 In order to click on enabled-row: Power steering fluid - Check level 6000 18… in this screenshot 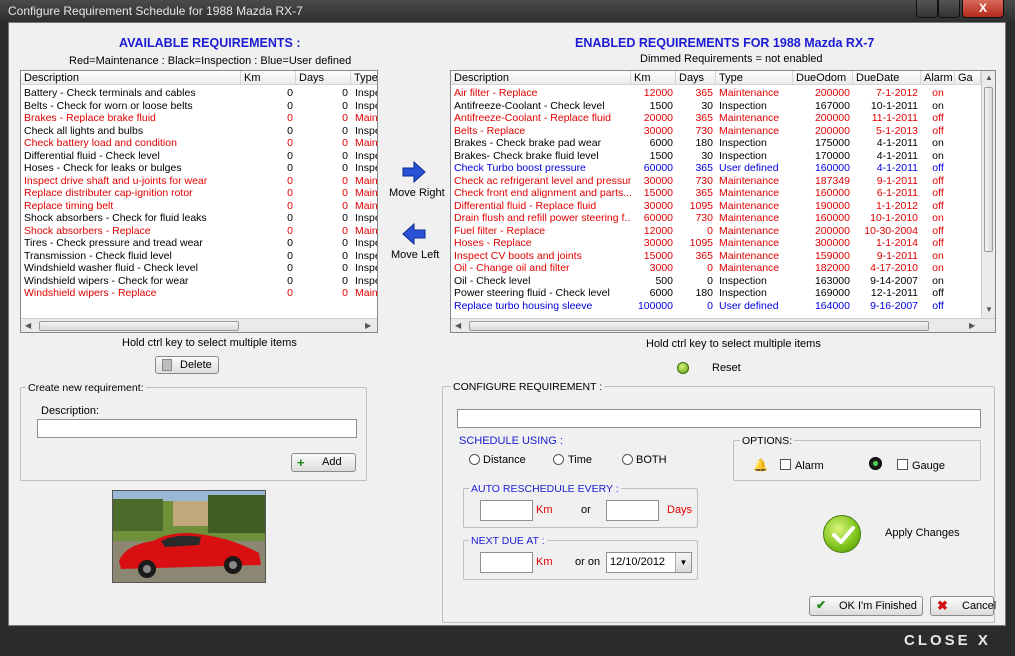, I will do `click(716, 293)`.